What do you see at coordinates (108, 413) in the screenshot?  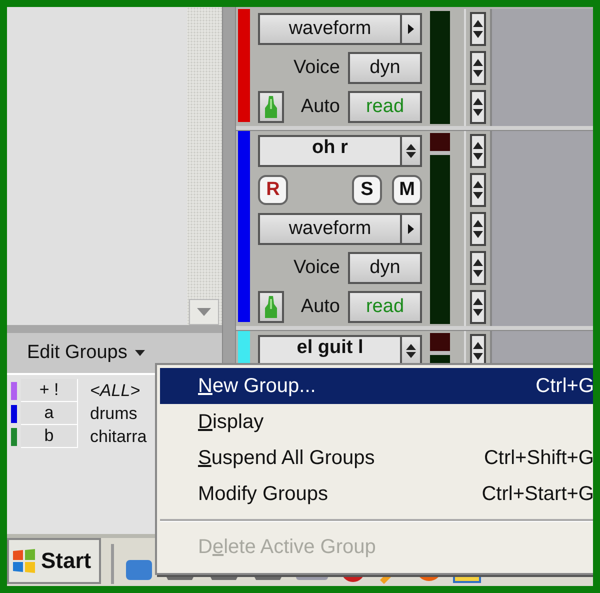 I see `group-name: drums` at bounding box center [108, 413].